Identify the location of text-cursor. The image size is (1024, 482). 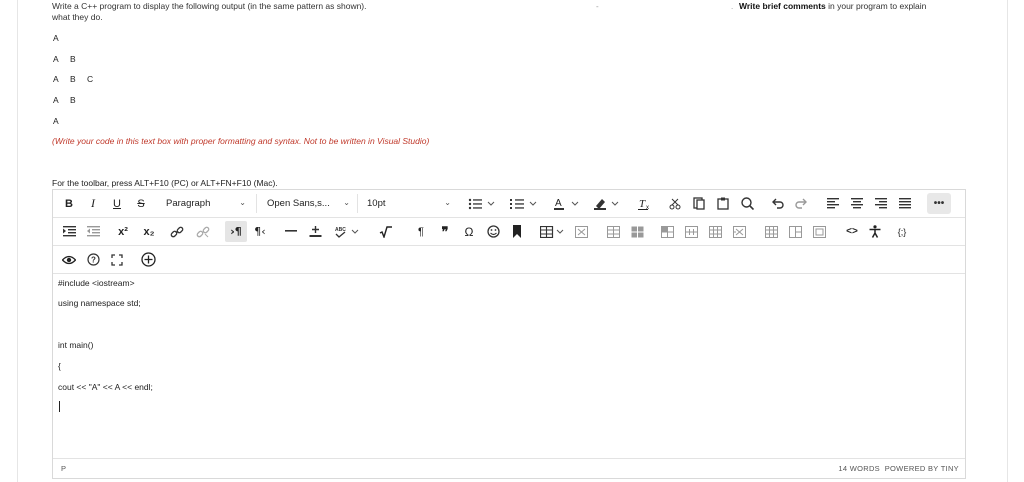
(59, 406).